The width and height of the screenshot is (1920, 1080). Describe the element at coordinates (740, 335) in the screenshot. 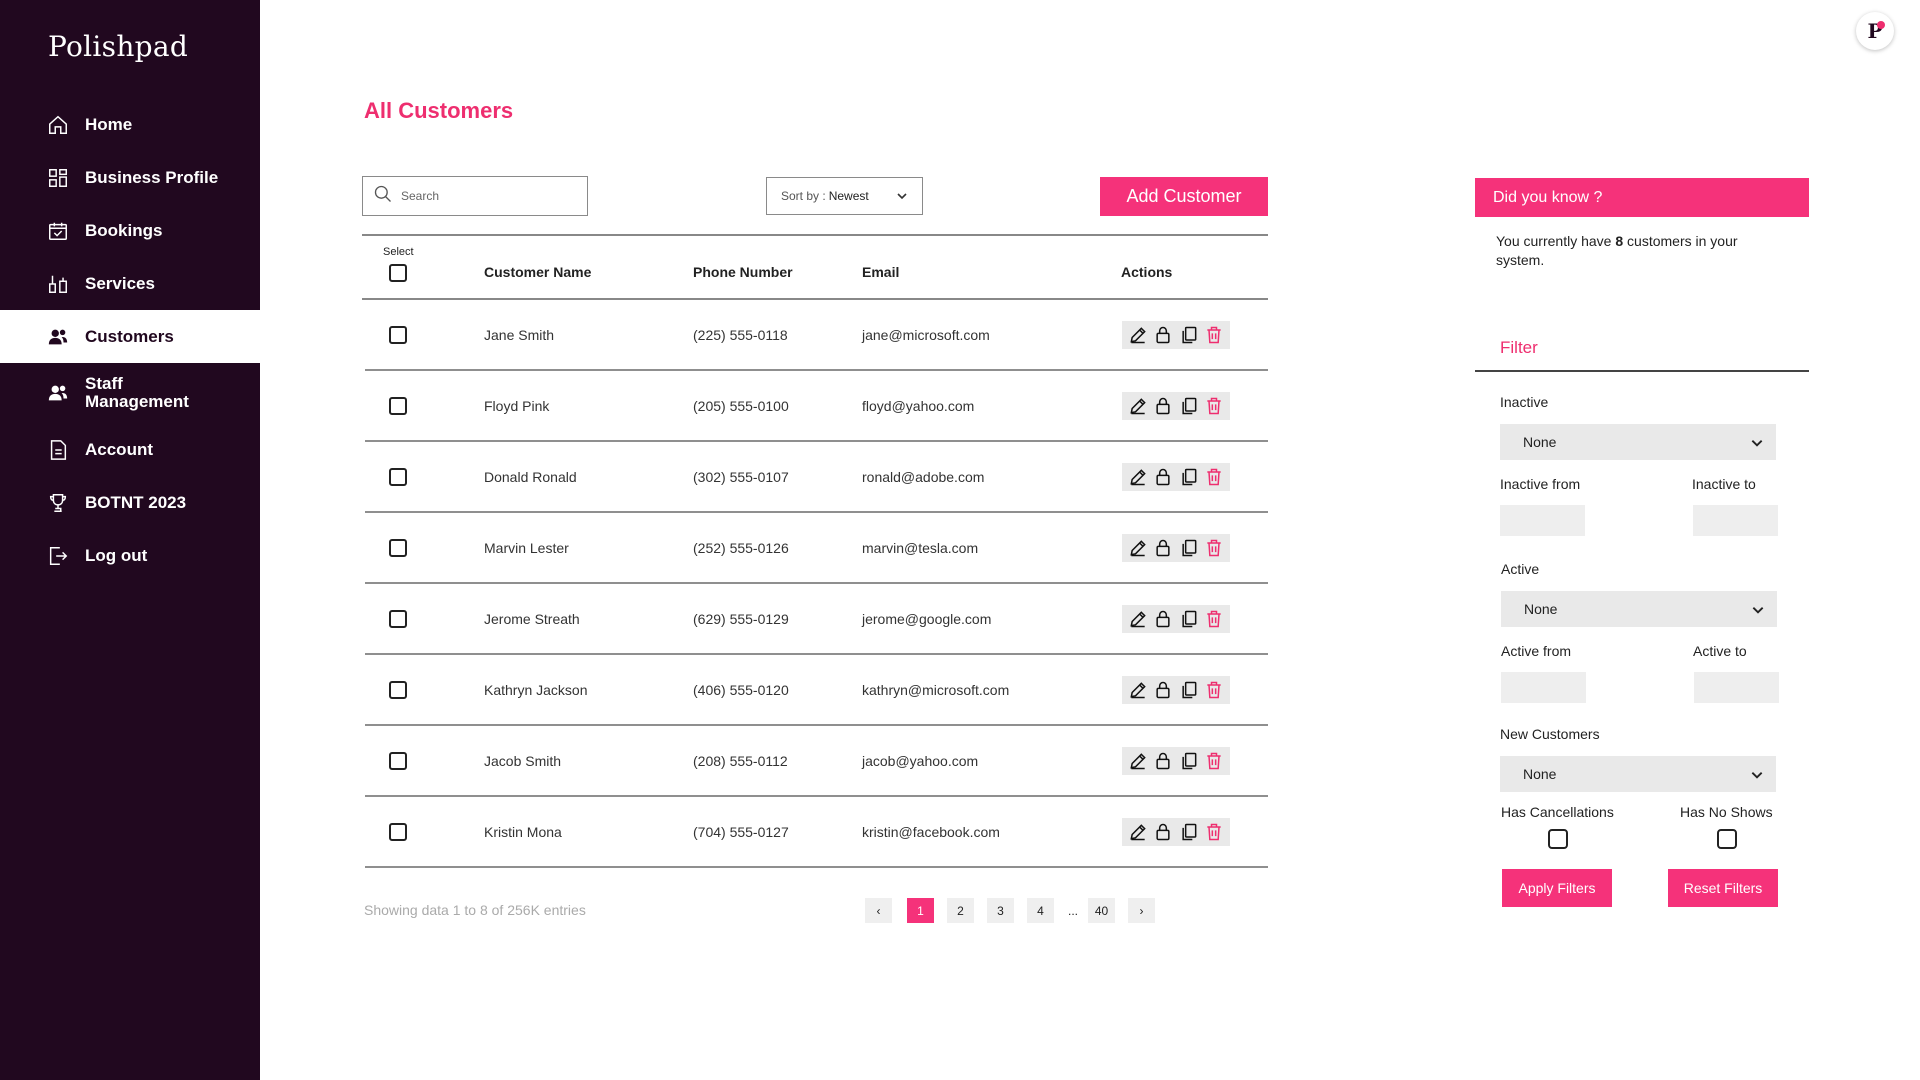

I see `phone-number-cell: (225) 555-0118` at that location.